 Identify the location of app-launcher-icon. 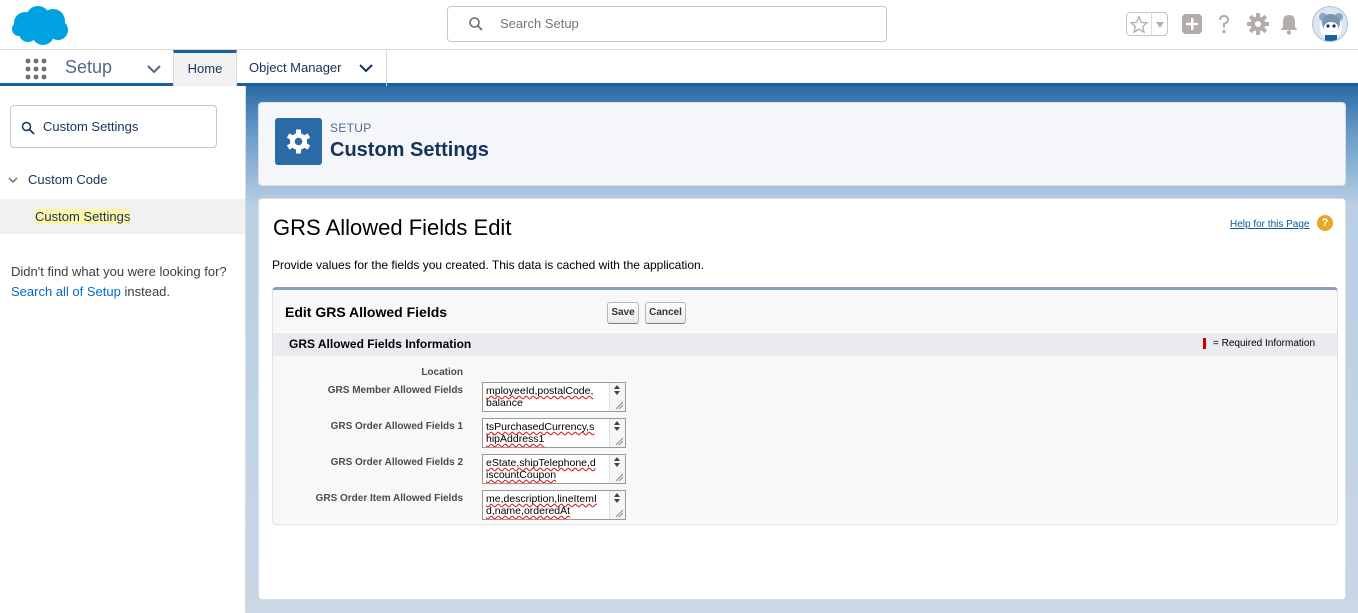
(36, 69).